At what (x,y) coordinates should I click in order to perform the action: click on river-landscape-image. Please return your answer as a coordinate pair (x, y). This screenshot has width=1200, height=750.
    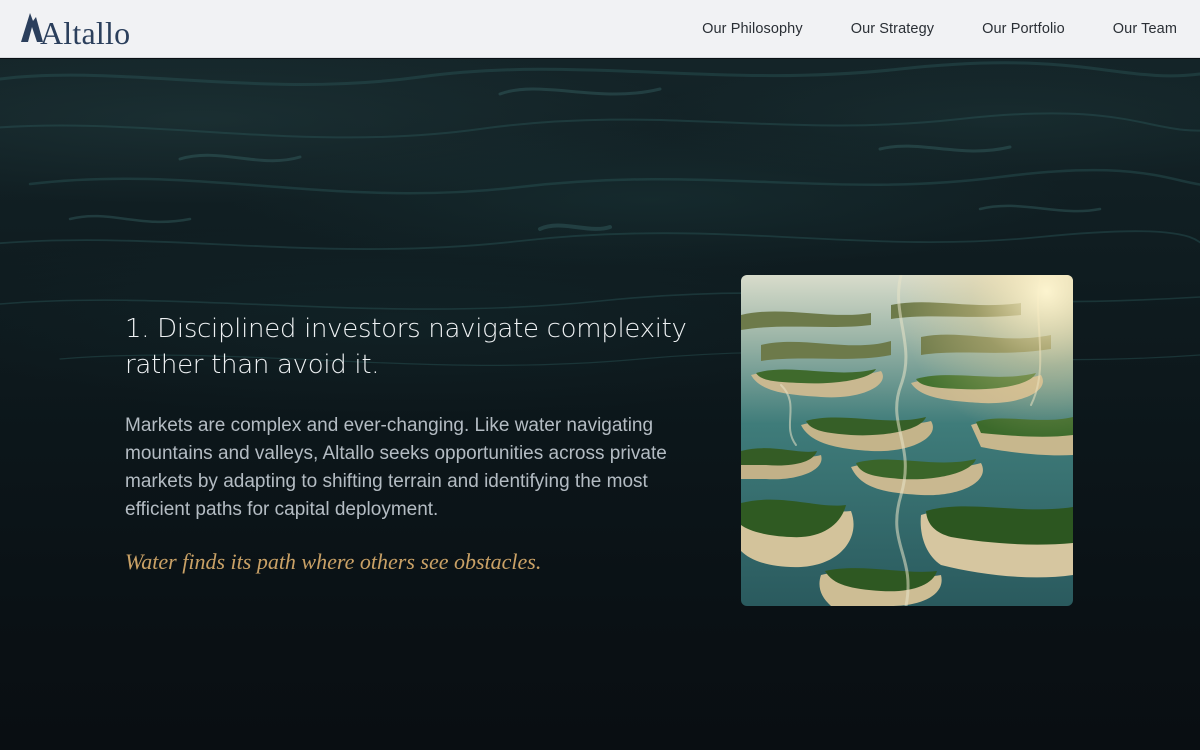
    Looking at the image, I should click on (907, 440).